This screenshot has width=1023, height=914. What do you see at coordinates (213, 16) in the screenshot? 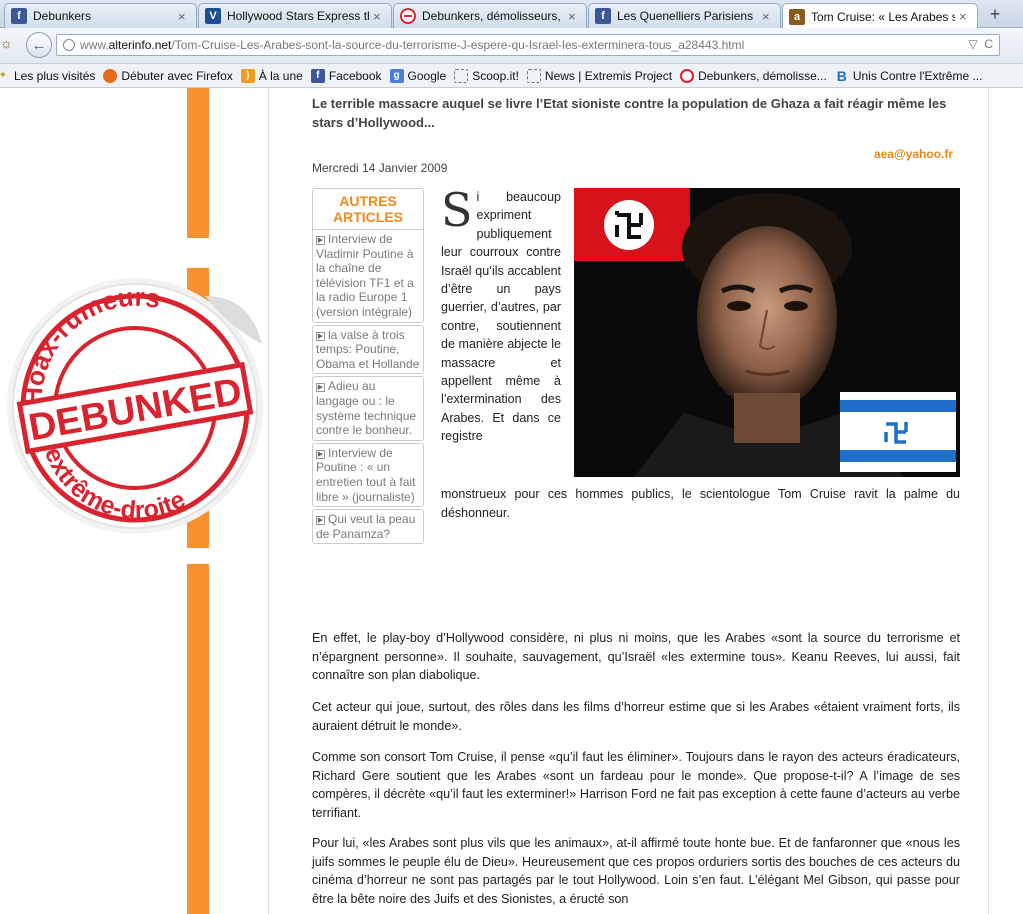
I see `vimeo-icon: V` at bounding box center [213, 16].